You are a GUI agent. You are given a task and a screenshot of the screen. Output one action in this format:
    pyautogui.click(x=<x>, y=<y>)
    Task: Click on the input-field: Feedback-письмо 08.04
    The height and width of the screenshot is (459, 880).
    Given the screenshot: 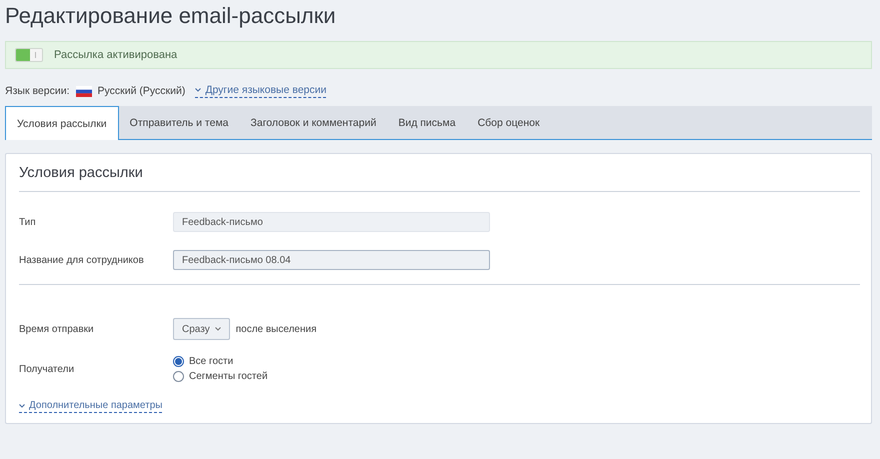 What is the action you would take?
    pyautogui.click(x=331, y=260)
    